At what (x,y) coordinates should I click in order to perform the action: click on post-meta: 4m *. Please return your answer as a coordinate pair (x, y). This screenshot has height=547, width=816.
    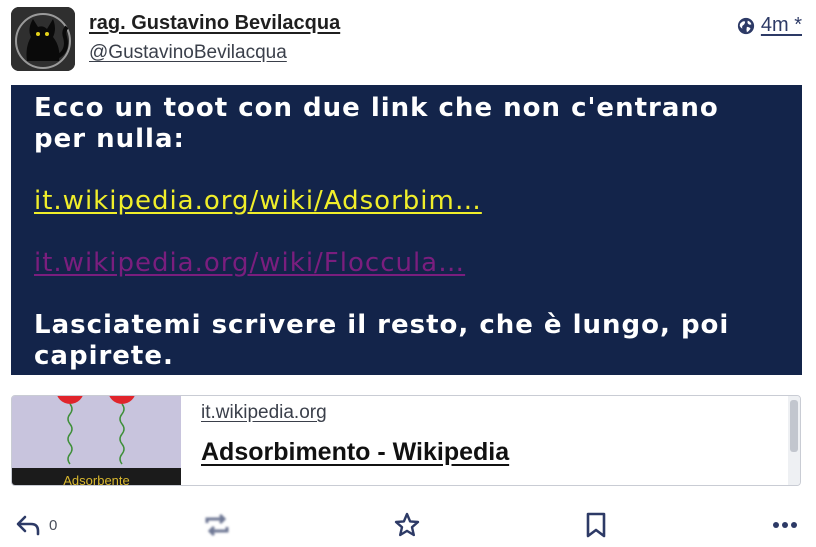
    Looking at the image, I should click on (769, 25).